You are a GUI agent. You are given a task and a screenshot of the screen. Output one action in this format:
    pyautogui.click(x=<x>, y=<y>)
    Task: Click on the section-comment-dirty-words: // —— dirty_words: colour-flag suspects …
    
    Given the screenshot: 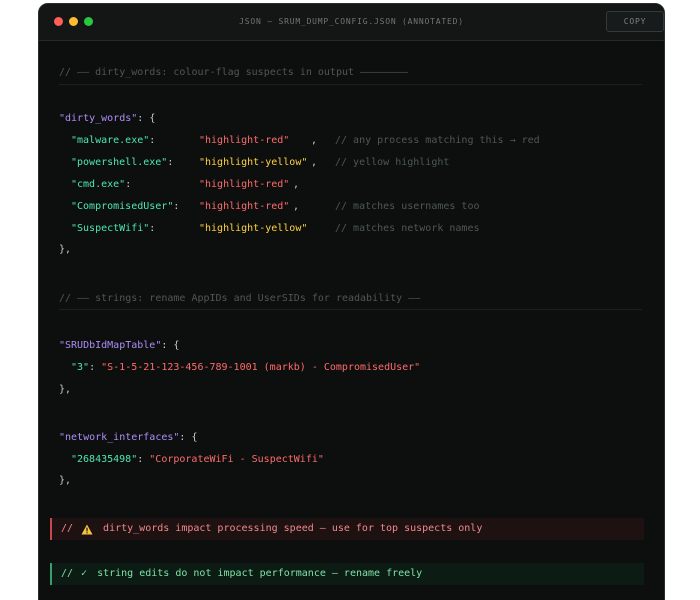 What is the action you would take?
    pyautogui.click(x=234, y=72)
    